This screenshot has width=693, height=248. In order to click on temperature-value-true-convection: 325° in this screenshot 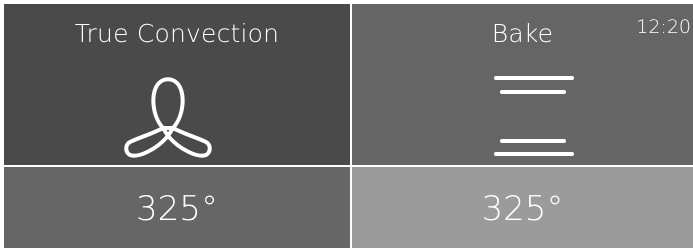, I will do `click(177, 209)`.